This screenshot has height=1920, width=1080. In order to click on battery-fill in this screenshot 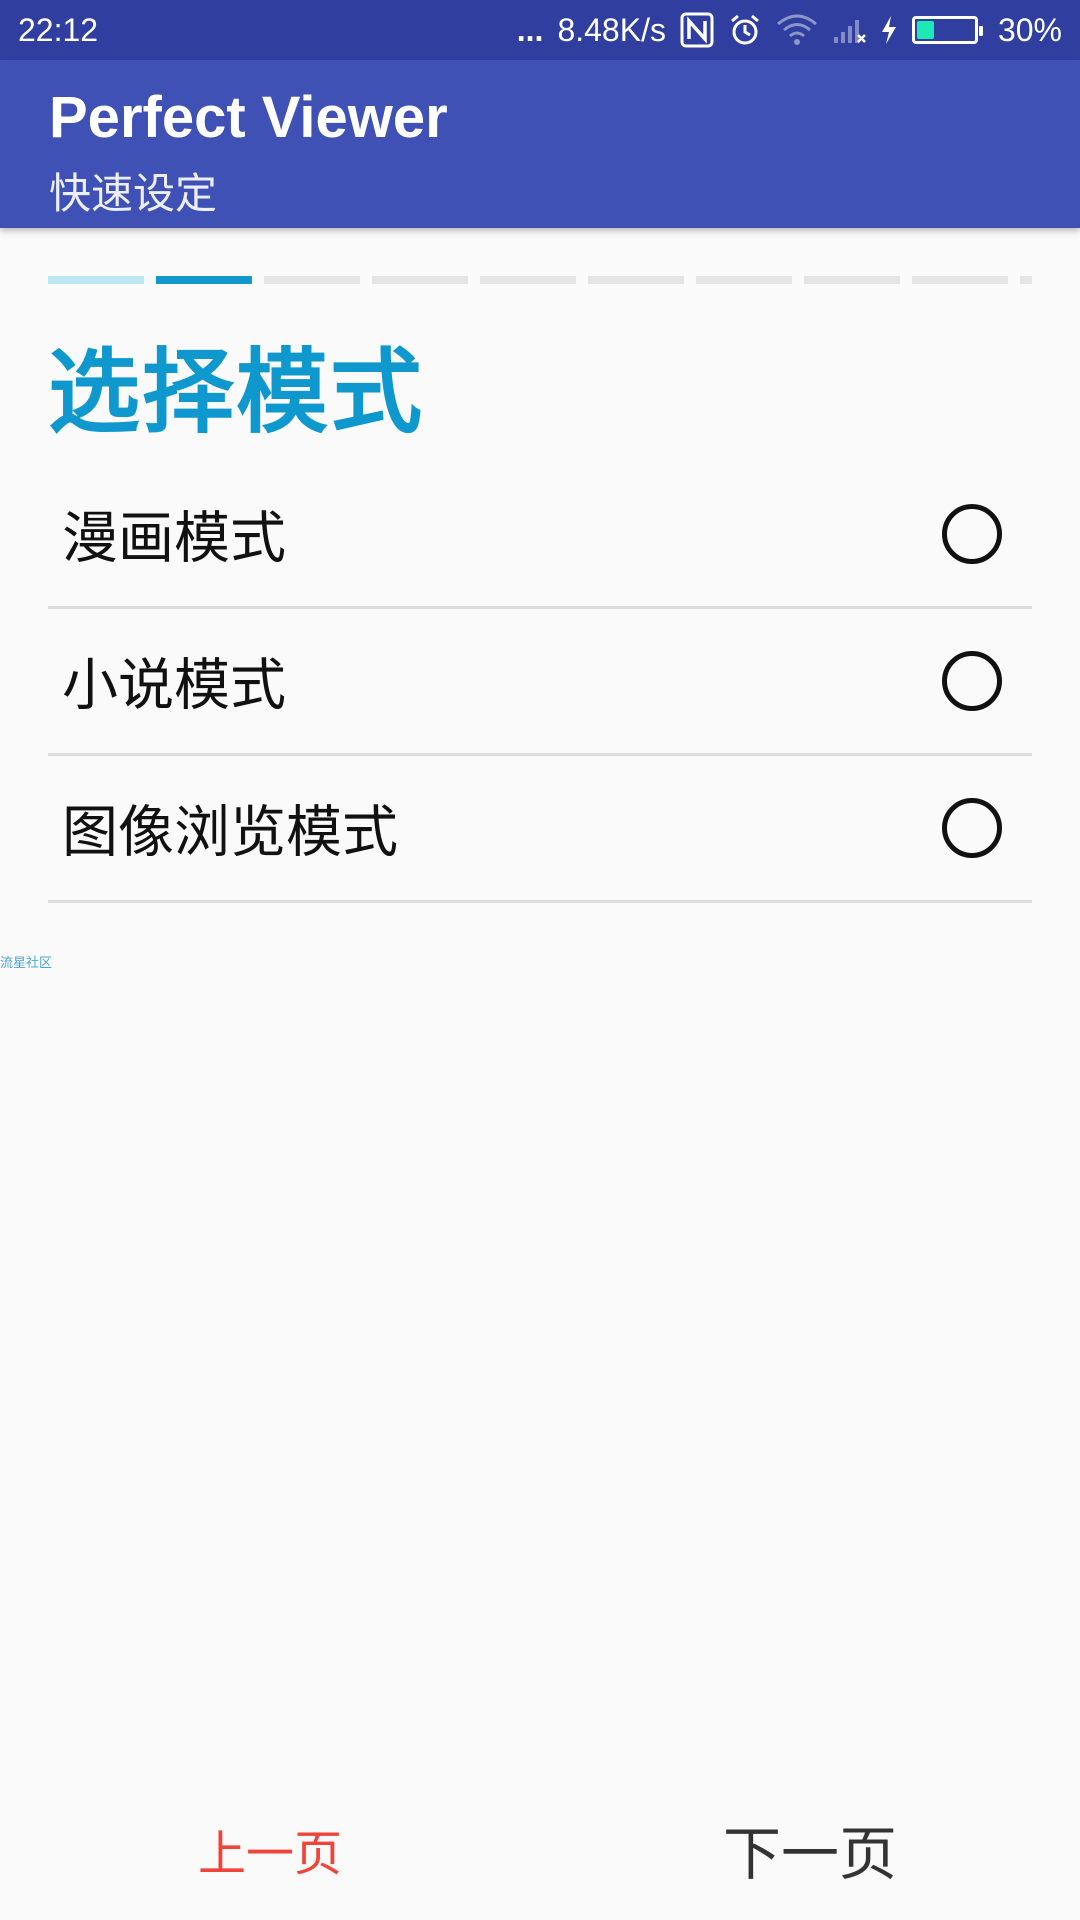, I will do `click(925, 30)`.